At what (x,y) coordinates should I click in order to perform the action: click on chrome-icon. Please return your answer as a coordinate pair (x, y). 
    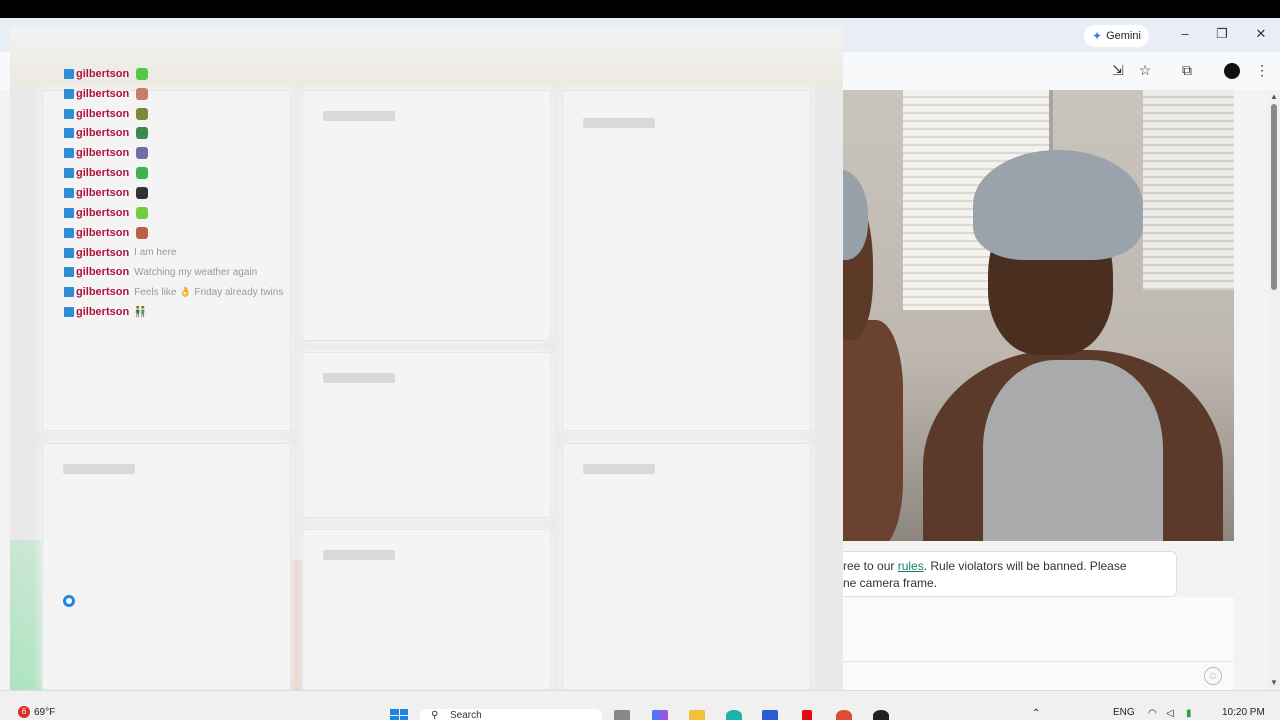
    Looking at the image, I should click on (844, 715).